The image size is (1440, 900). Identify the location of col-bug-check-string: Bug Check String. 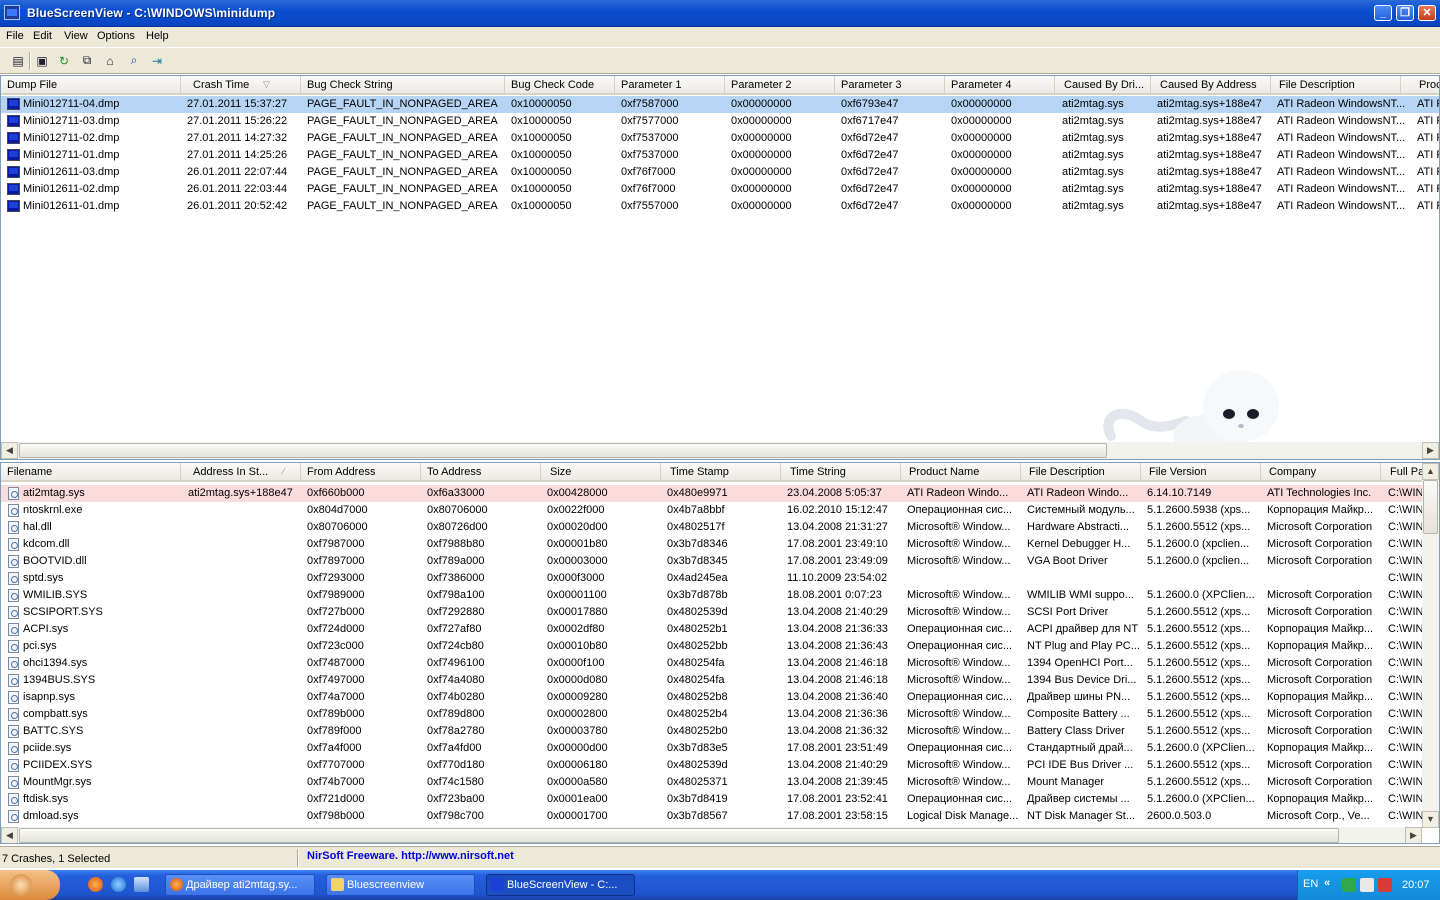
(403, 84).